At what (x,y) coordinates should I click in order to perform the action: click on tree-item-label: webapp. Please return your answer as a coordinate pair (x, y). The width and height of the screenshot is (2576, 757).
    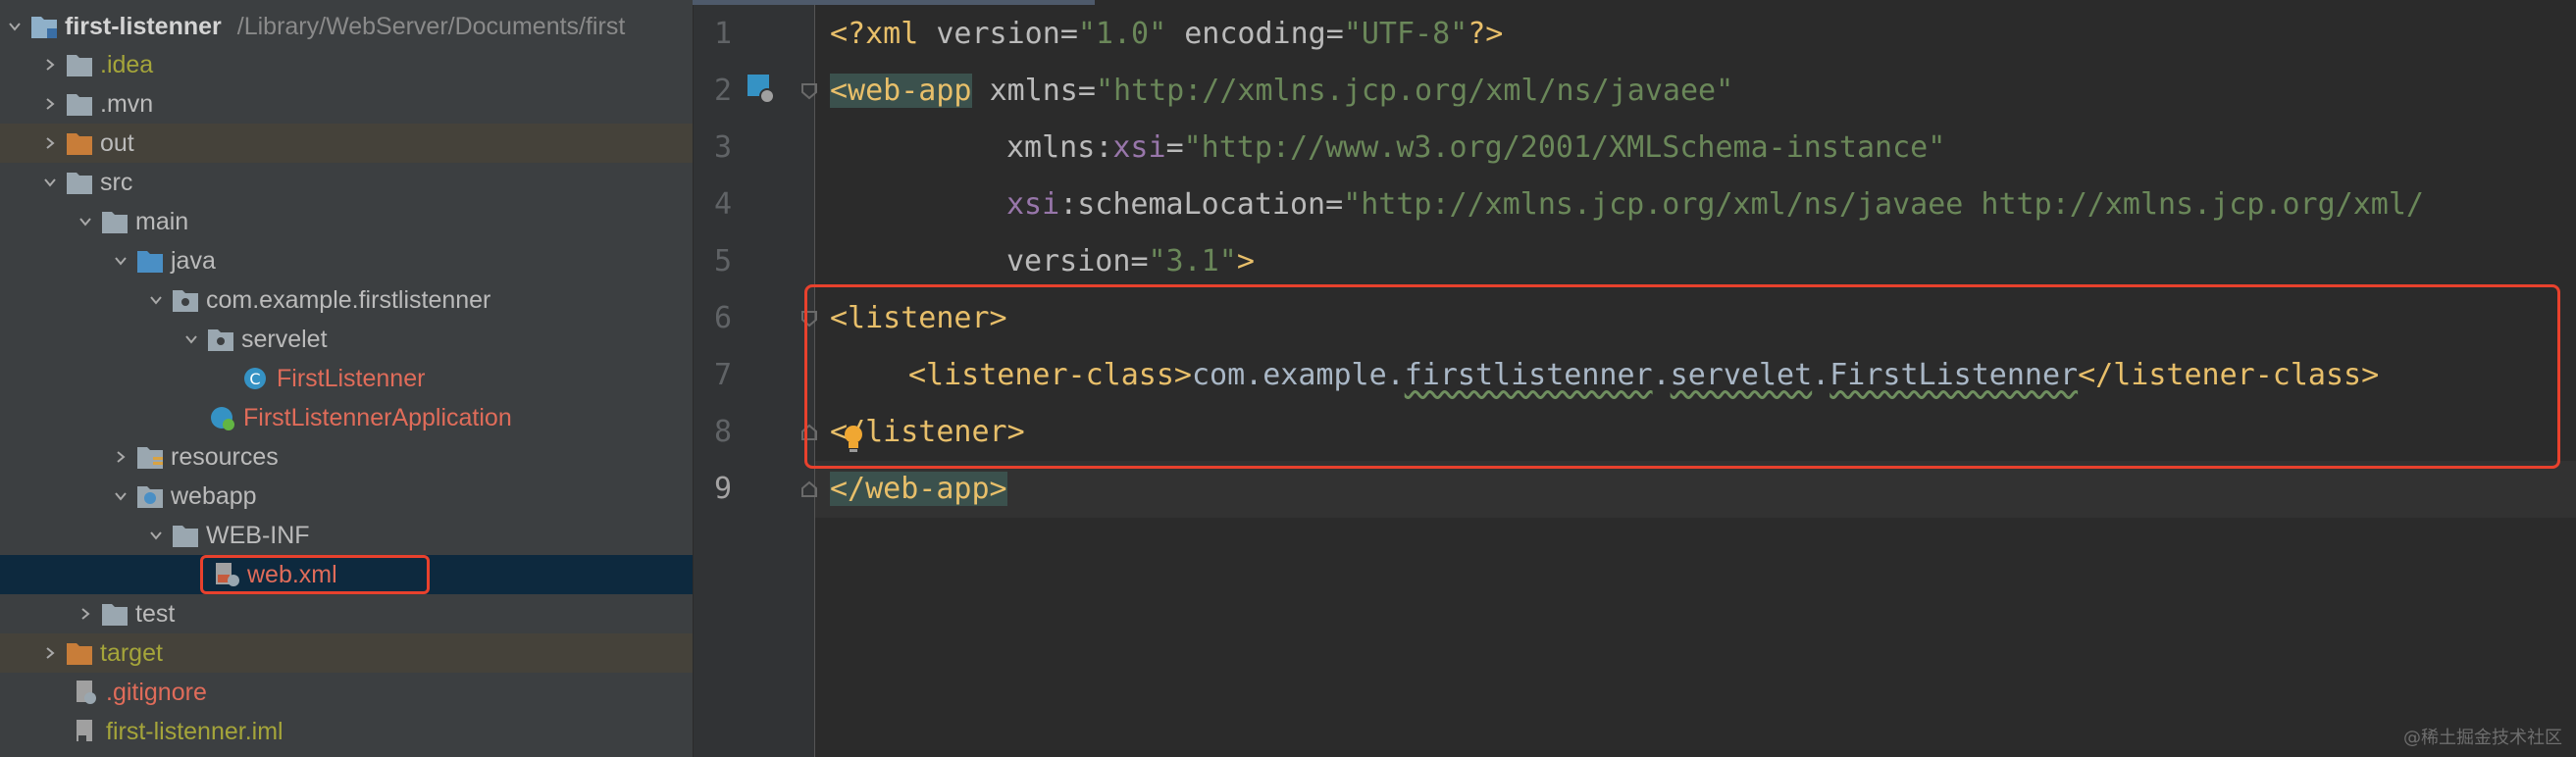
    Looking at the image, I should click on (214, 495).